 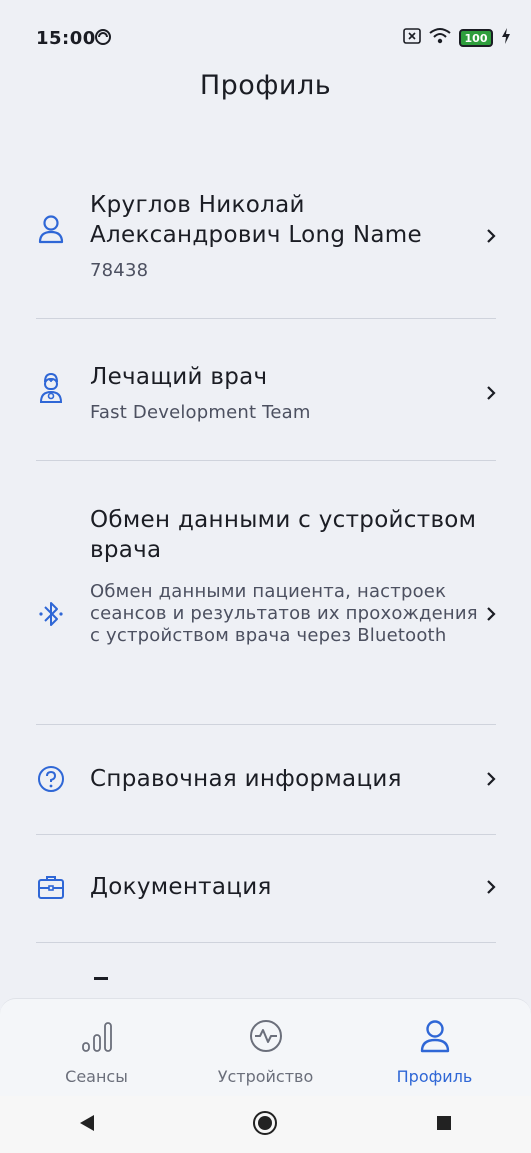 I want to click on doctor-title: Лечащий врач, so click(x=179, y=377).